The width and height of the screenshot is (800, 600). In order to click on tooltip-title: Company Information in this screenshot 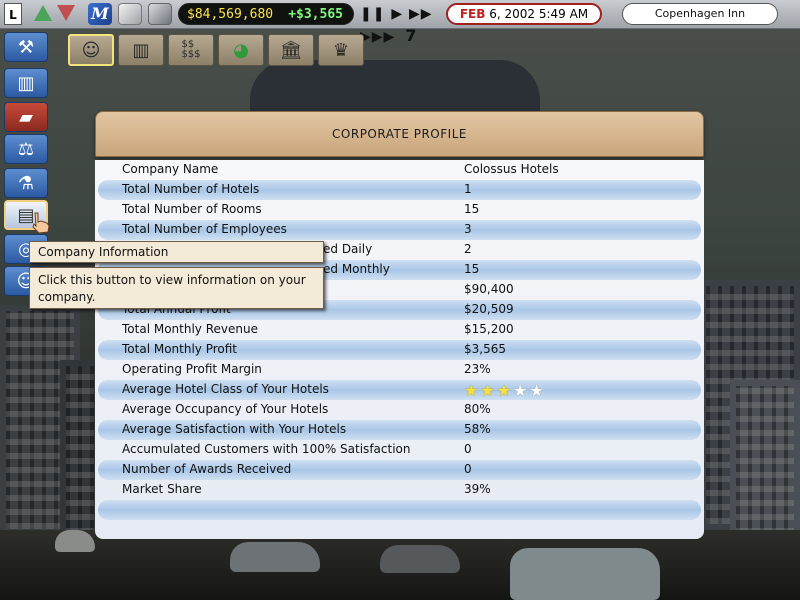, I will do `click(176, 252)`.